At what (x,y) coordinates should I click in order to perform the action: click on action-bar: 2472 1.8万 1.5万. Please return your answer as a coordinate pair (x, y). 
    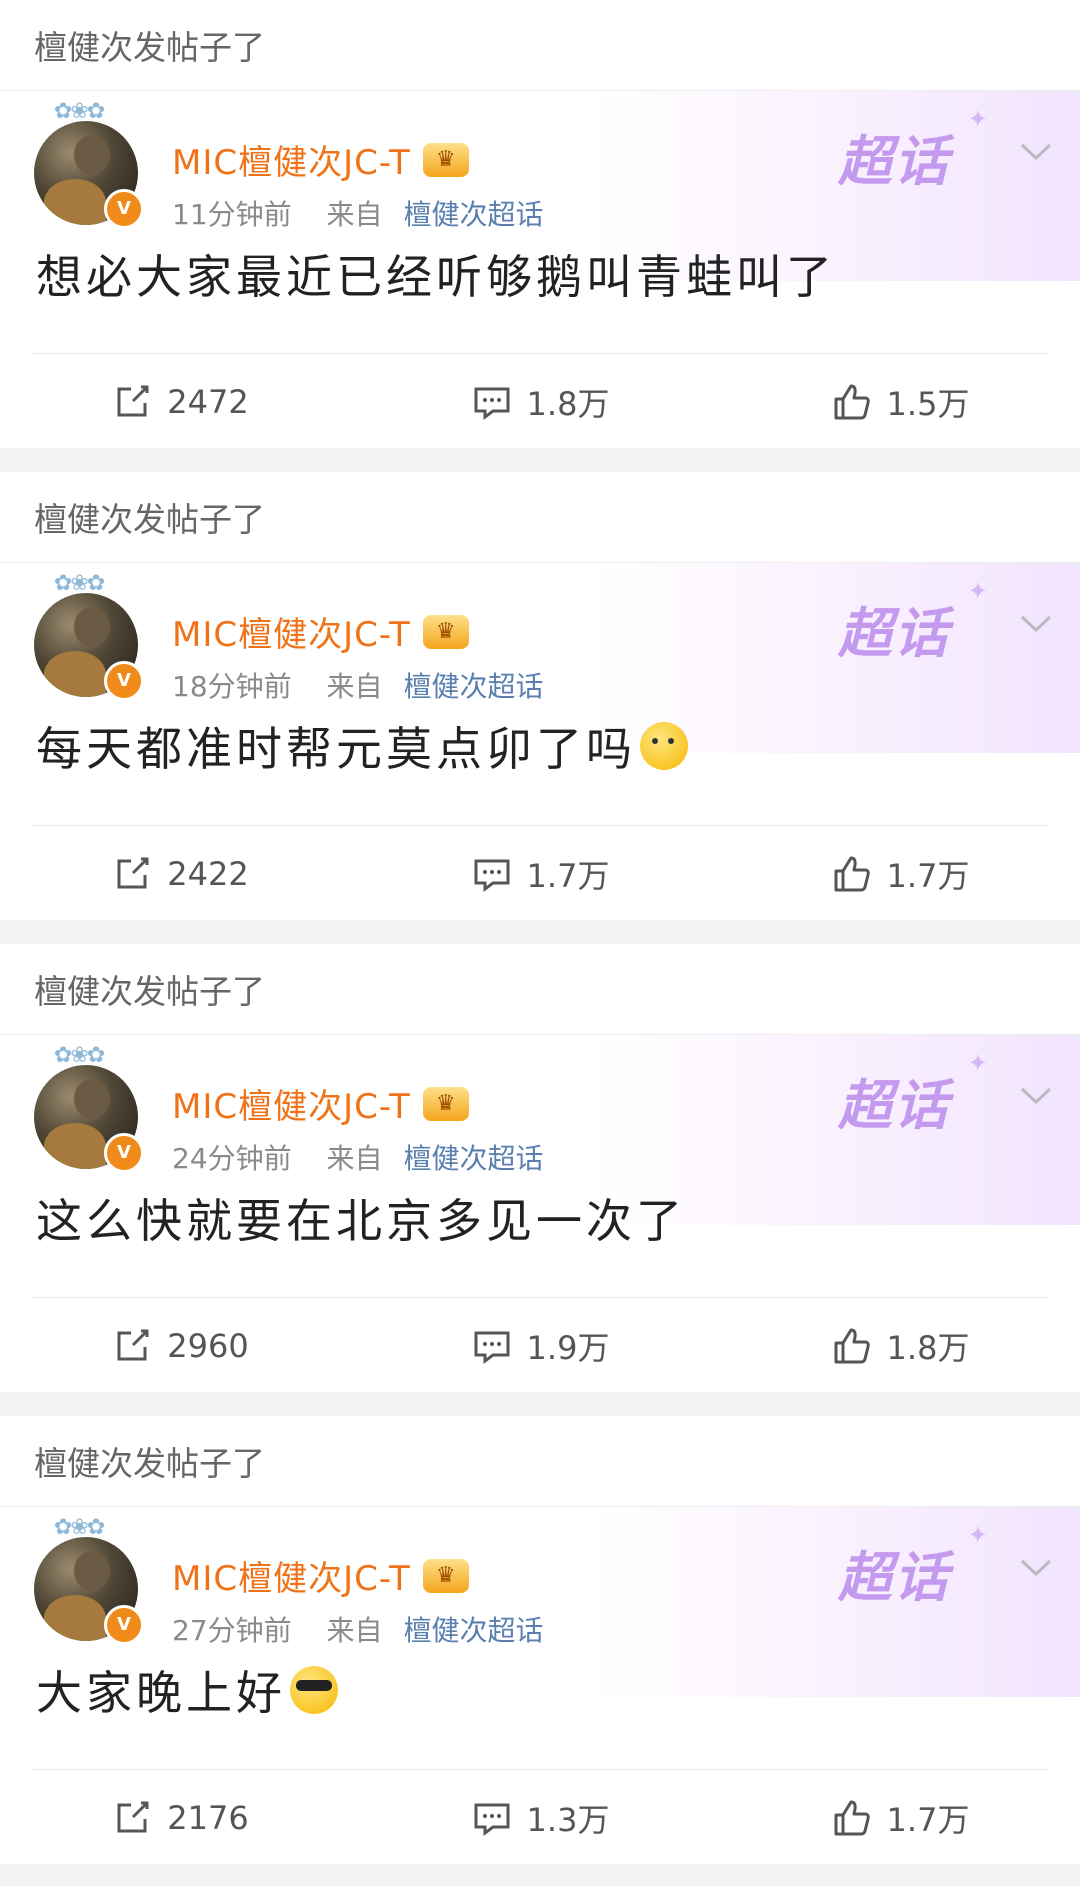
    Looking at the image, I should click on (540, 401).